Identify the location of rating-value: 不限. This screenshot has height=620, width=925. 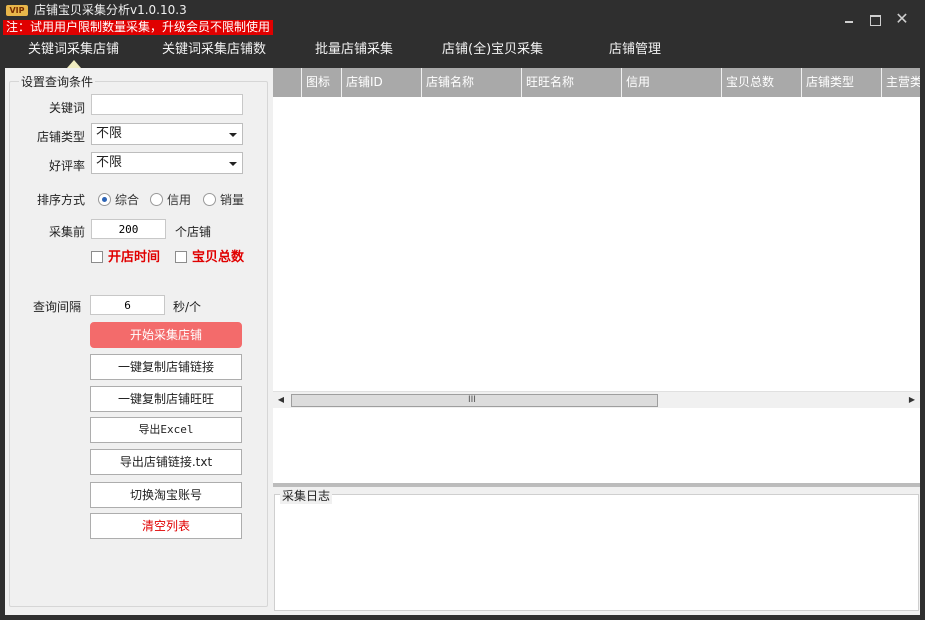
(109, 162).